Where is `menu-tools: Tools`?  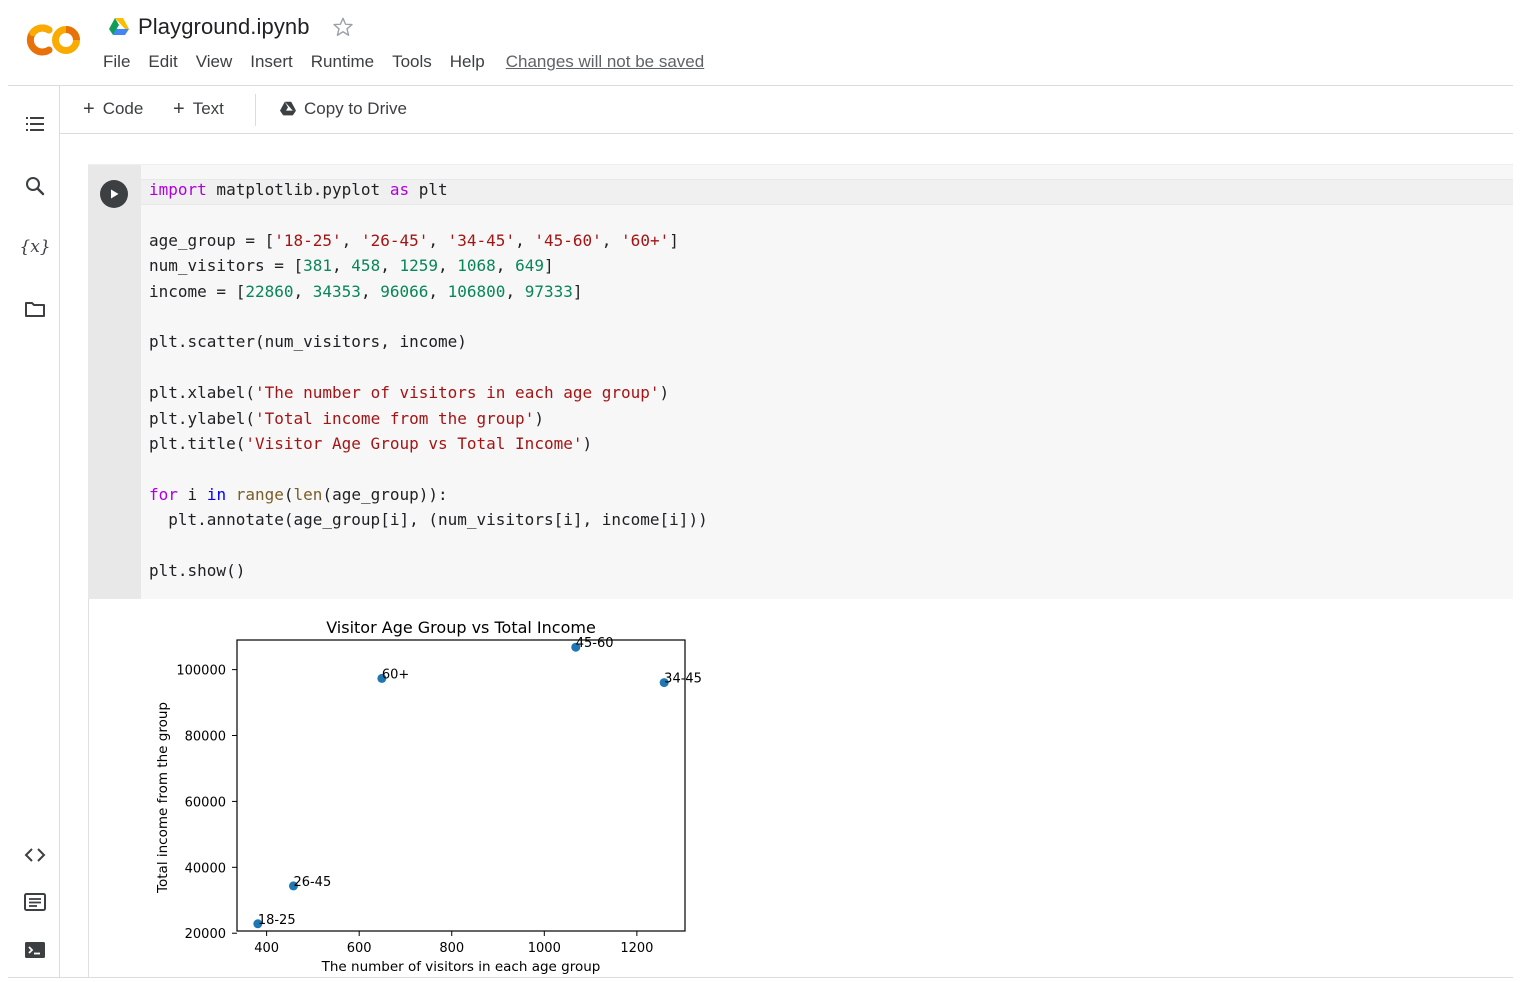
menu-tools: Tools is located at coordinates (412, 62).